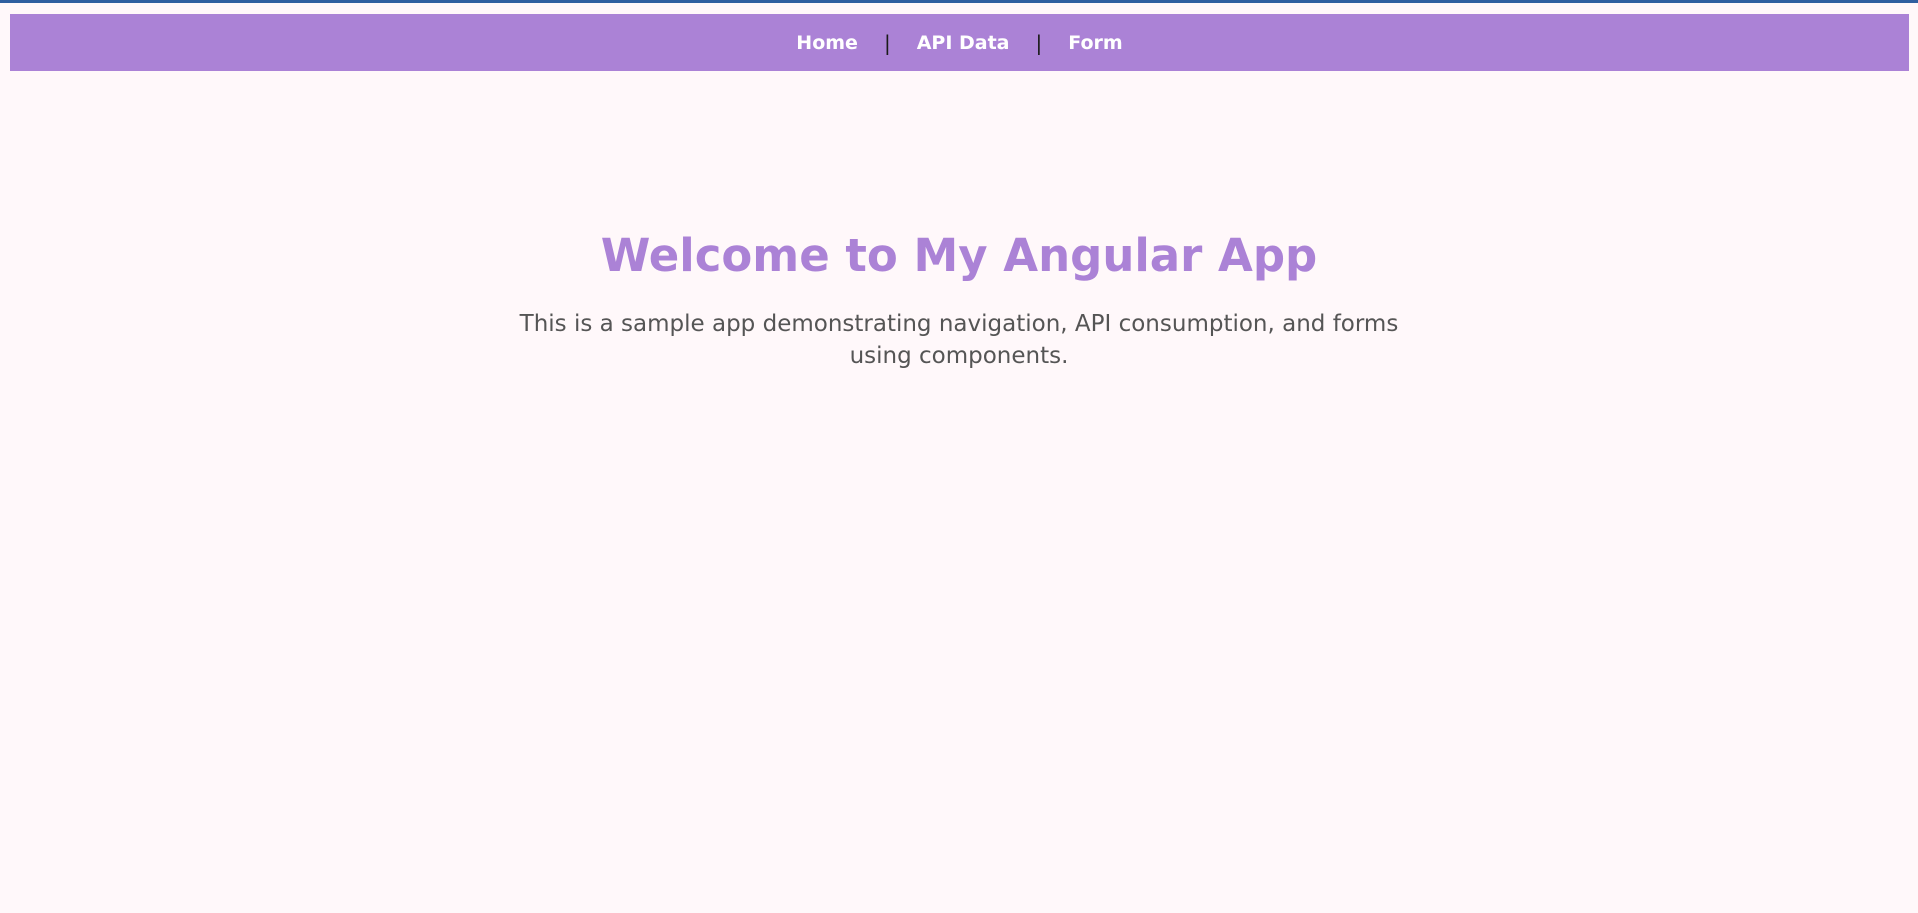  I want to click on navbar: Home | API Data | Form, so click(959, 42).